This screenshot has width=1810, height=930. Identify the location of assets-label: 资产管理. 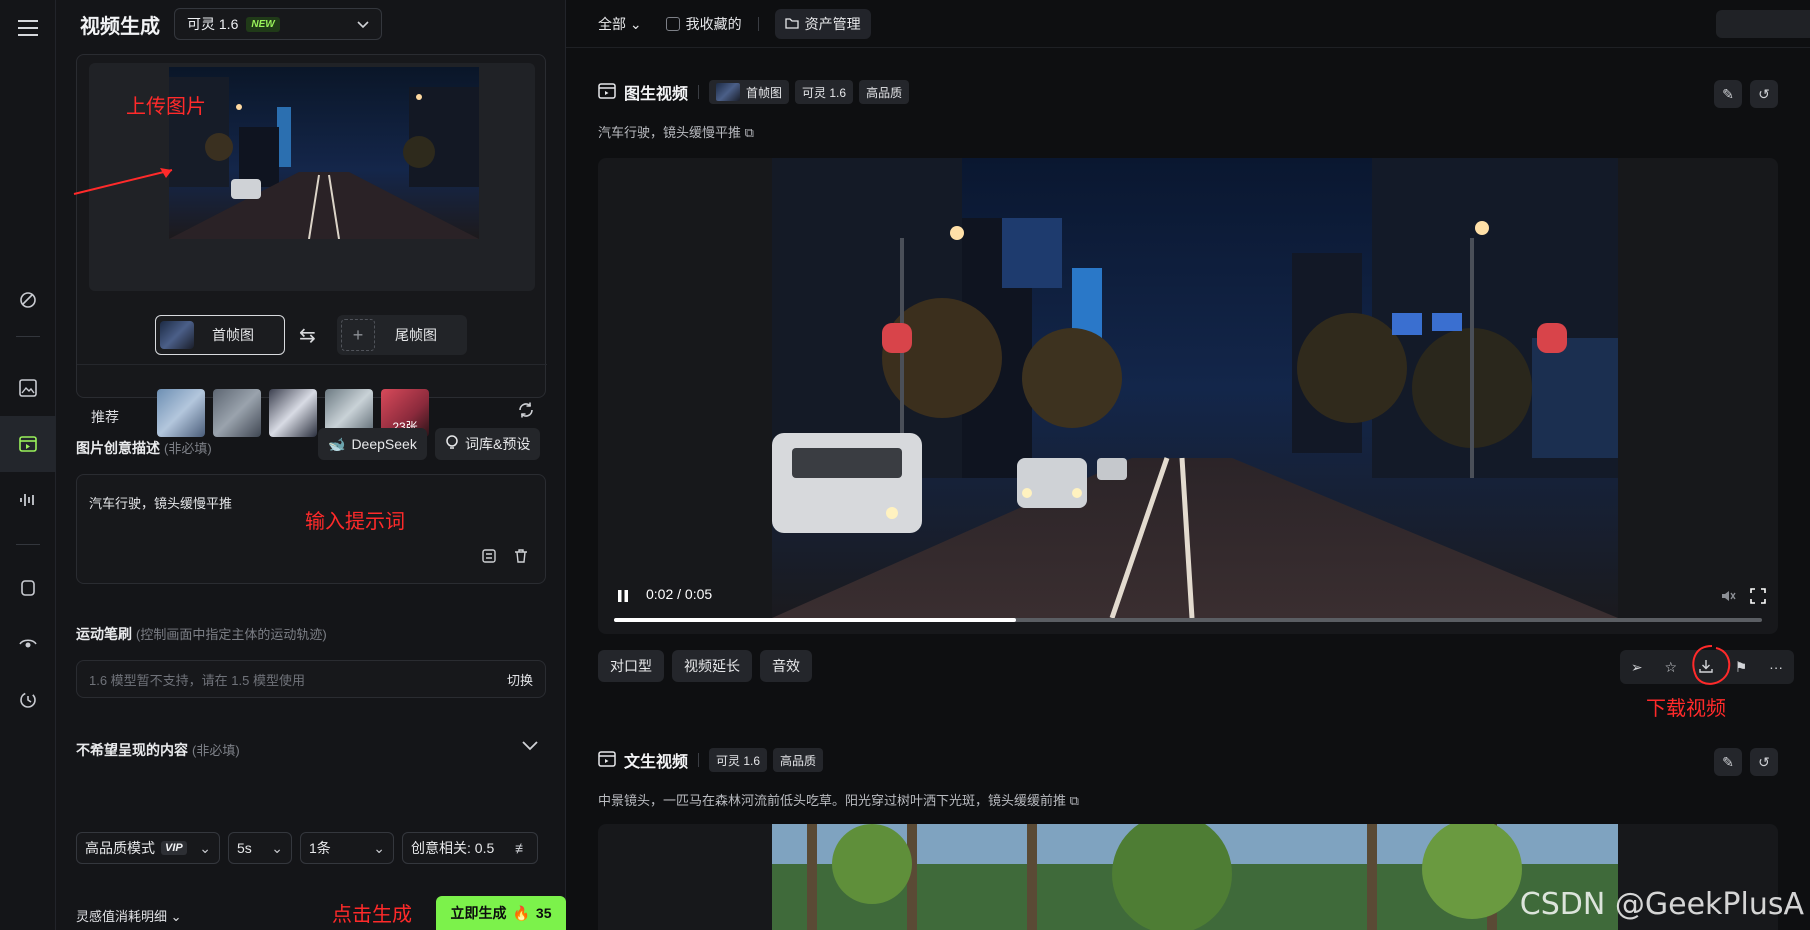
(832, 23).